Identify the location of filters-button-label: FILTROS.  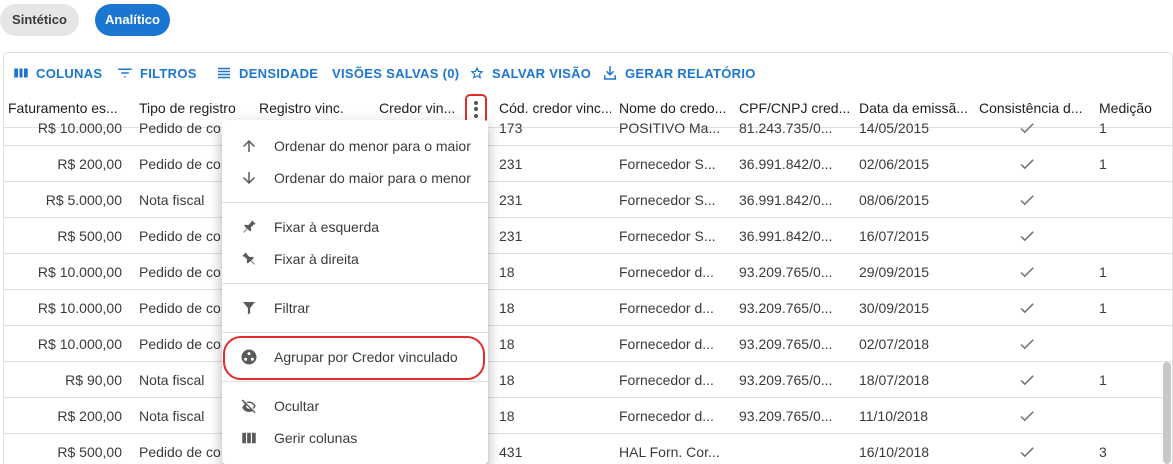
(168, 73).